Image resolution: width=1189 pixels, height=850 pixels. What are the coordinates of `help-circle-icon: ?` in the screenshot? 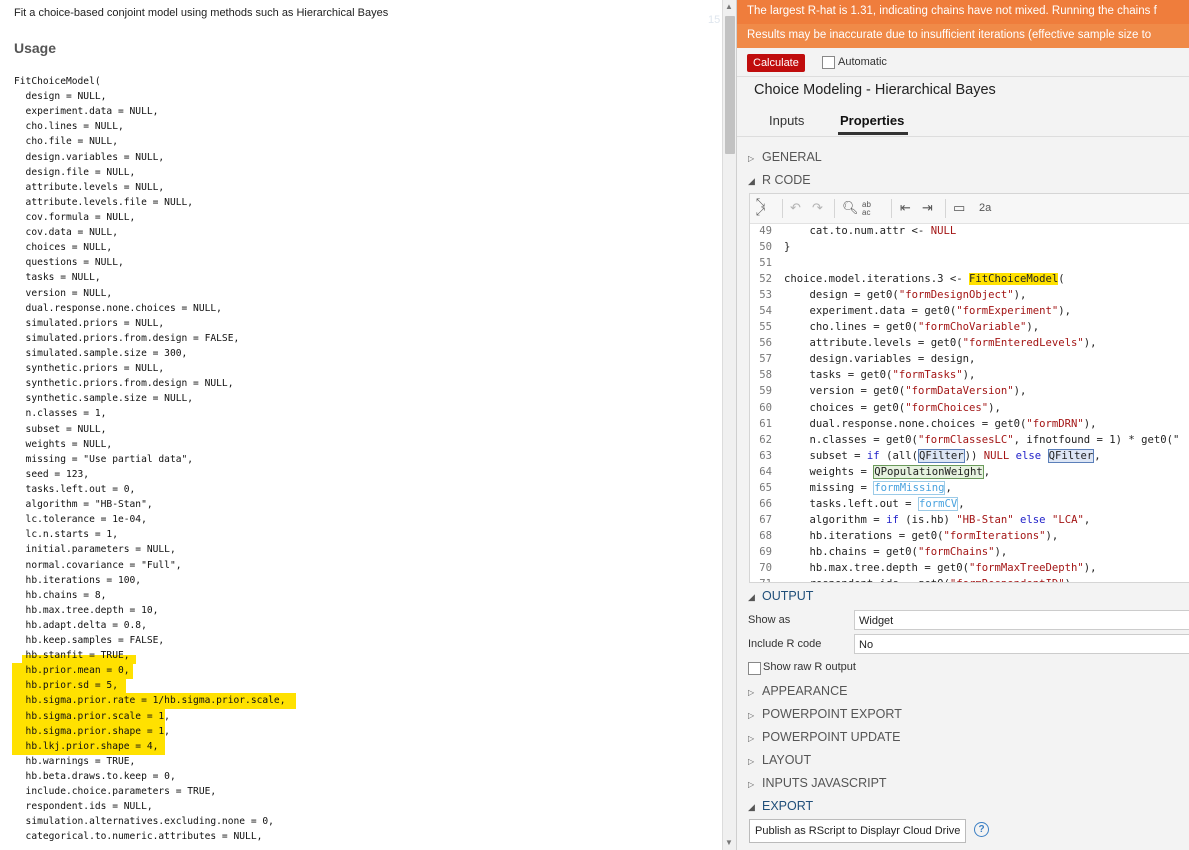 It's located at (981, 829).